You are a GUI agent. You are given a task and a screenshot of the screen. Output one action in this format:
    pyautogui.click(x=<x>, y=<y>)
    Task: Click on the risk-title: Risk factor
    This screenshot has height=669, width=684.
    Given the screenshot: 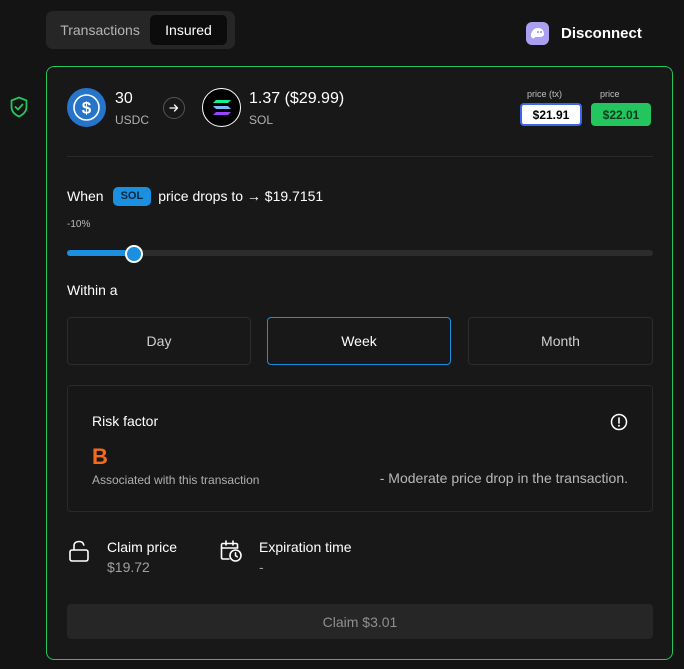 What is the action you would take?
    pyautogui.click(x=125, y=421)
    